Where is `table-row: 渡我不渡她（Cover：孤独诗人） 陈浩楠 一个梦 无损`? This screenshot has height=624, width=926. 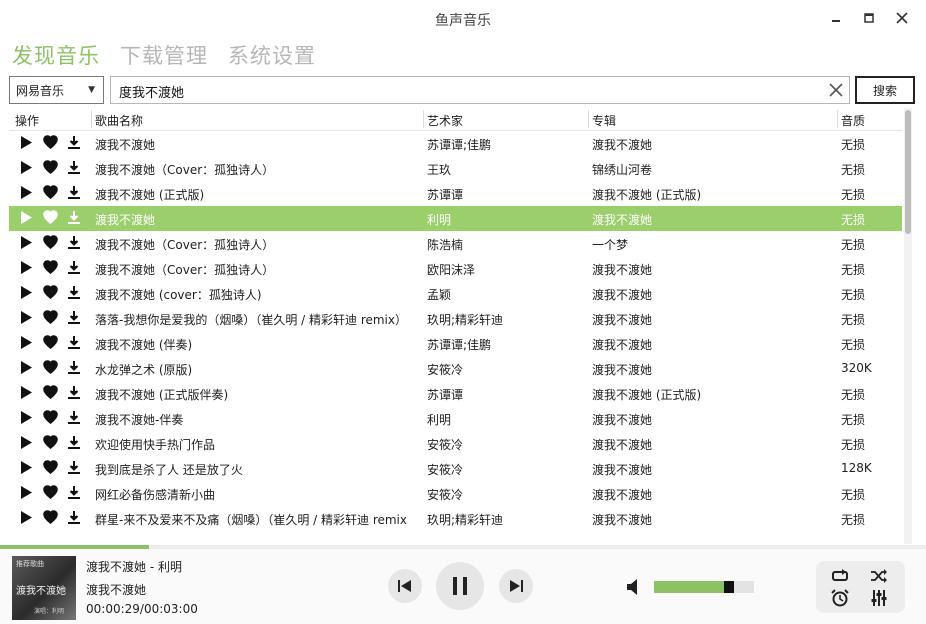
table-row: 渡我不渡她（Cover：孤独诗人） 陈浩楠 一个梦 无损 is located at coordinates (455, 243).